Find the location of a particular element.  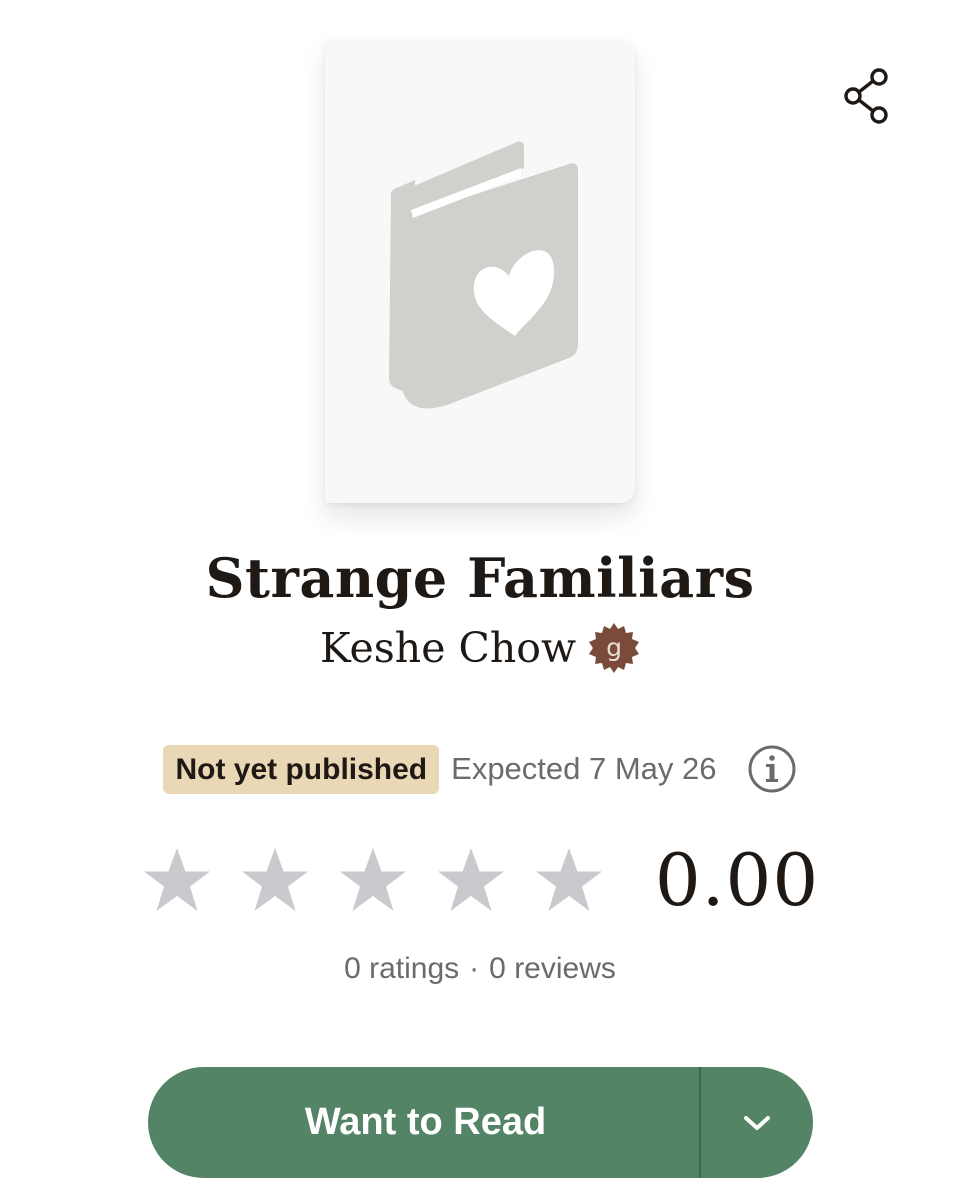

author-name-link: Keshe Chow is located at coordinates (448, 648).